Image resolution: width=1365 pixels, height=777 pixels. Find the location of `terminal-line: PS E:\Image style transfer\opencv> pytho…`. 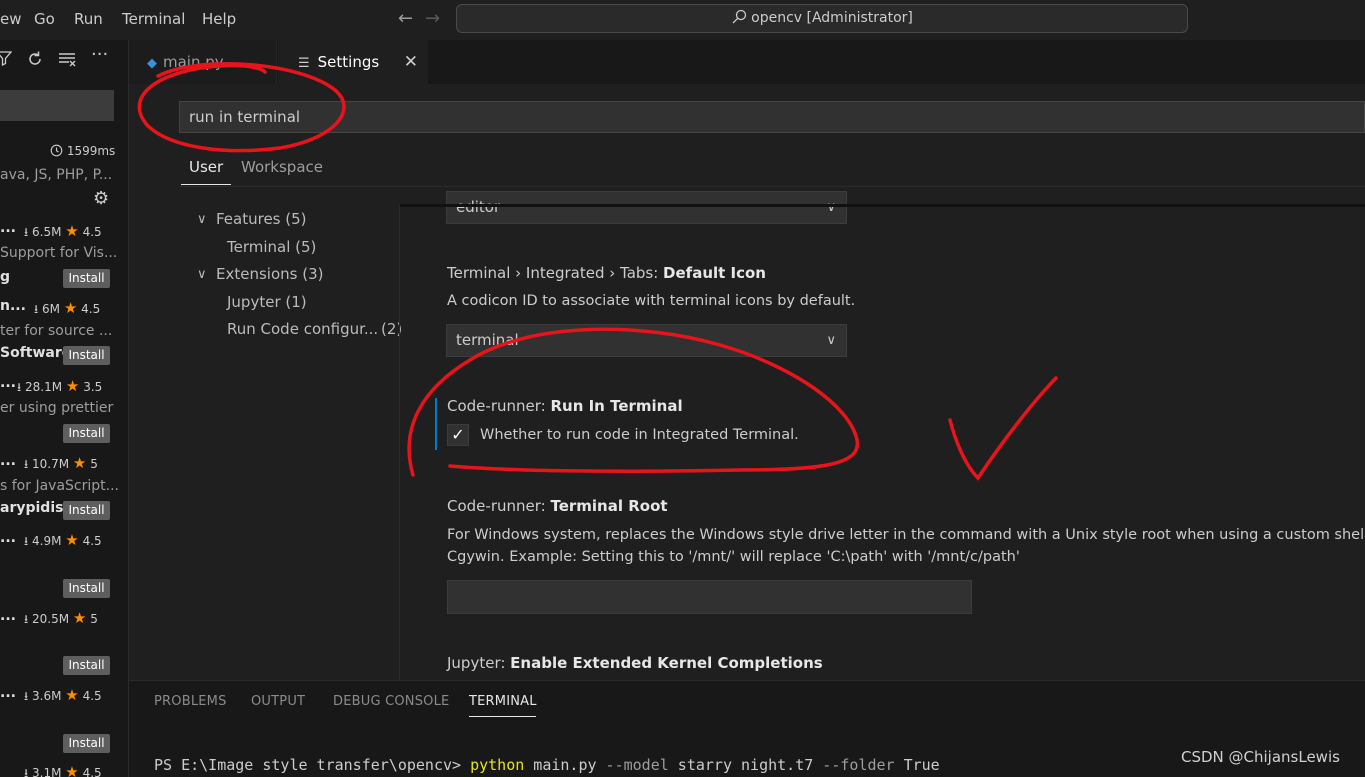

terminal-line: PS E:\Image style transfer\opencv> pytho… is located at coordinates (547, 765).